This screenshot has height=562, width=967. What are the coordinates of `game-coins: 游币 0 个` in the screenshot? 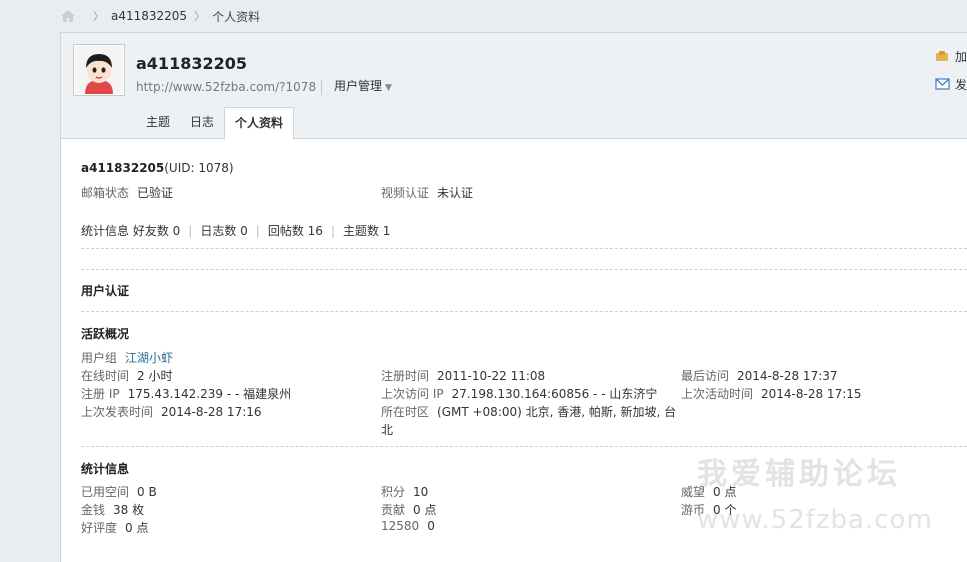 It's located at (709, 510).